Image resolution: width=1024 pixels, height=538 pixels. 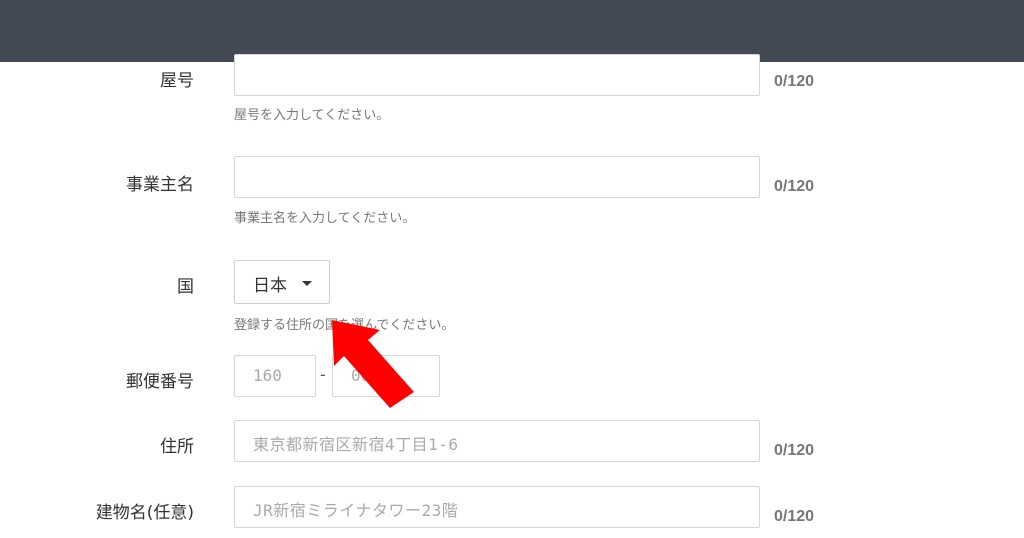 What do you see at coordinates (267, 375) in the screenshot?
I see `postal-code-part1-placeholder: 160` at bounding box center [267, 375].